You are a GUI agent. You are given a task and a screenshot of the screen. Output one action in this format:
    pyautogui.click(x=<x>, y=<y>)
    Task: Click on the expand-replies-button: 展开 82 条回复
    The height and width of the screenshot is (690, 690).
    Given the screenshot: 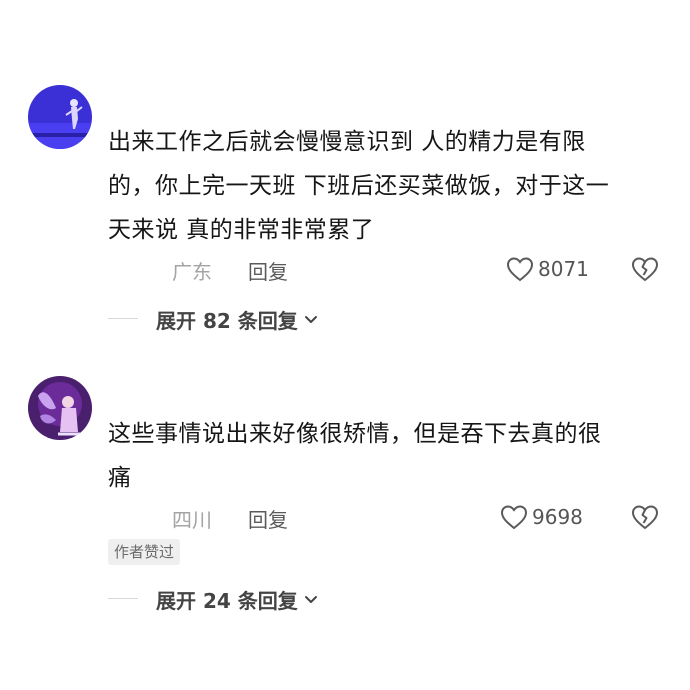 What is the action you would take?
    pyautogui.click(x=238, y=319)
    